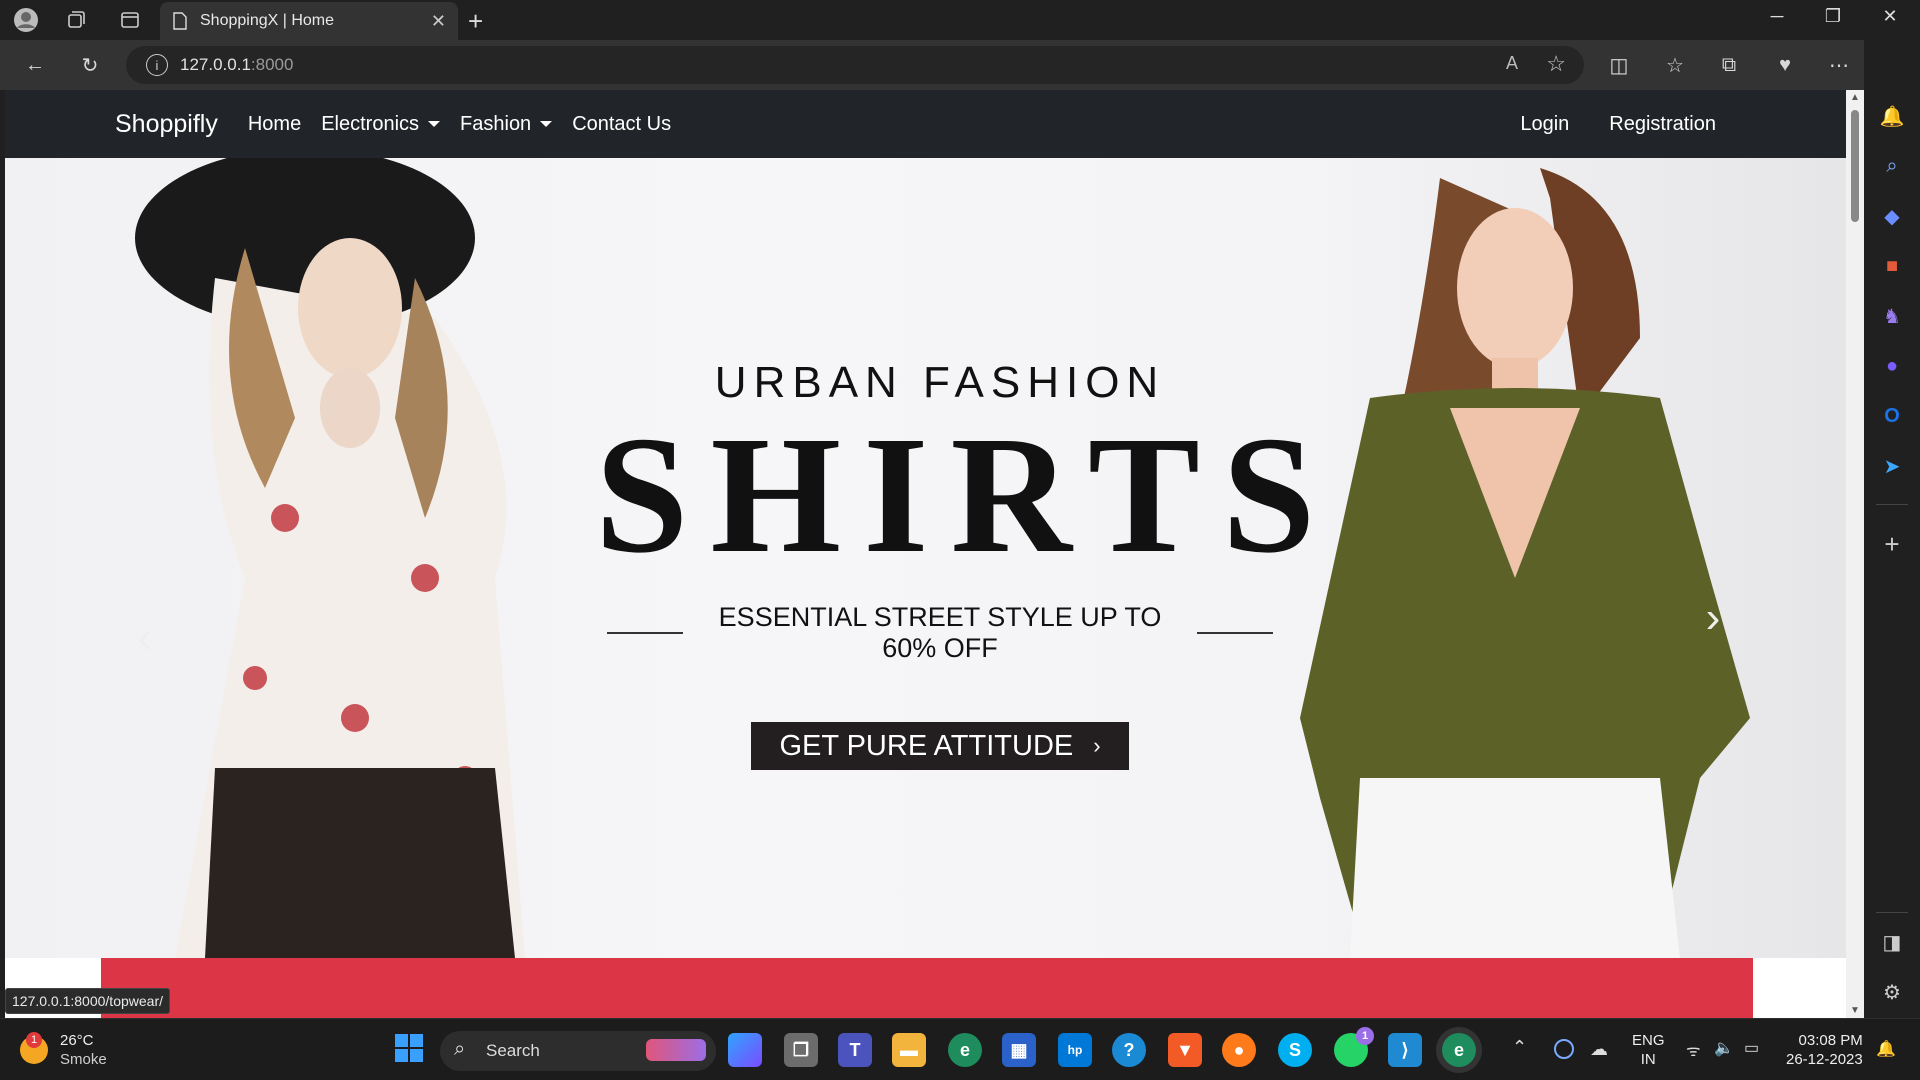  What do you see at coordinates (26, 20) in the screenshot?
I see `profile-icon` at bounding box center [26, 20].